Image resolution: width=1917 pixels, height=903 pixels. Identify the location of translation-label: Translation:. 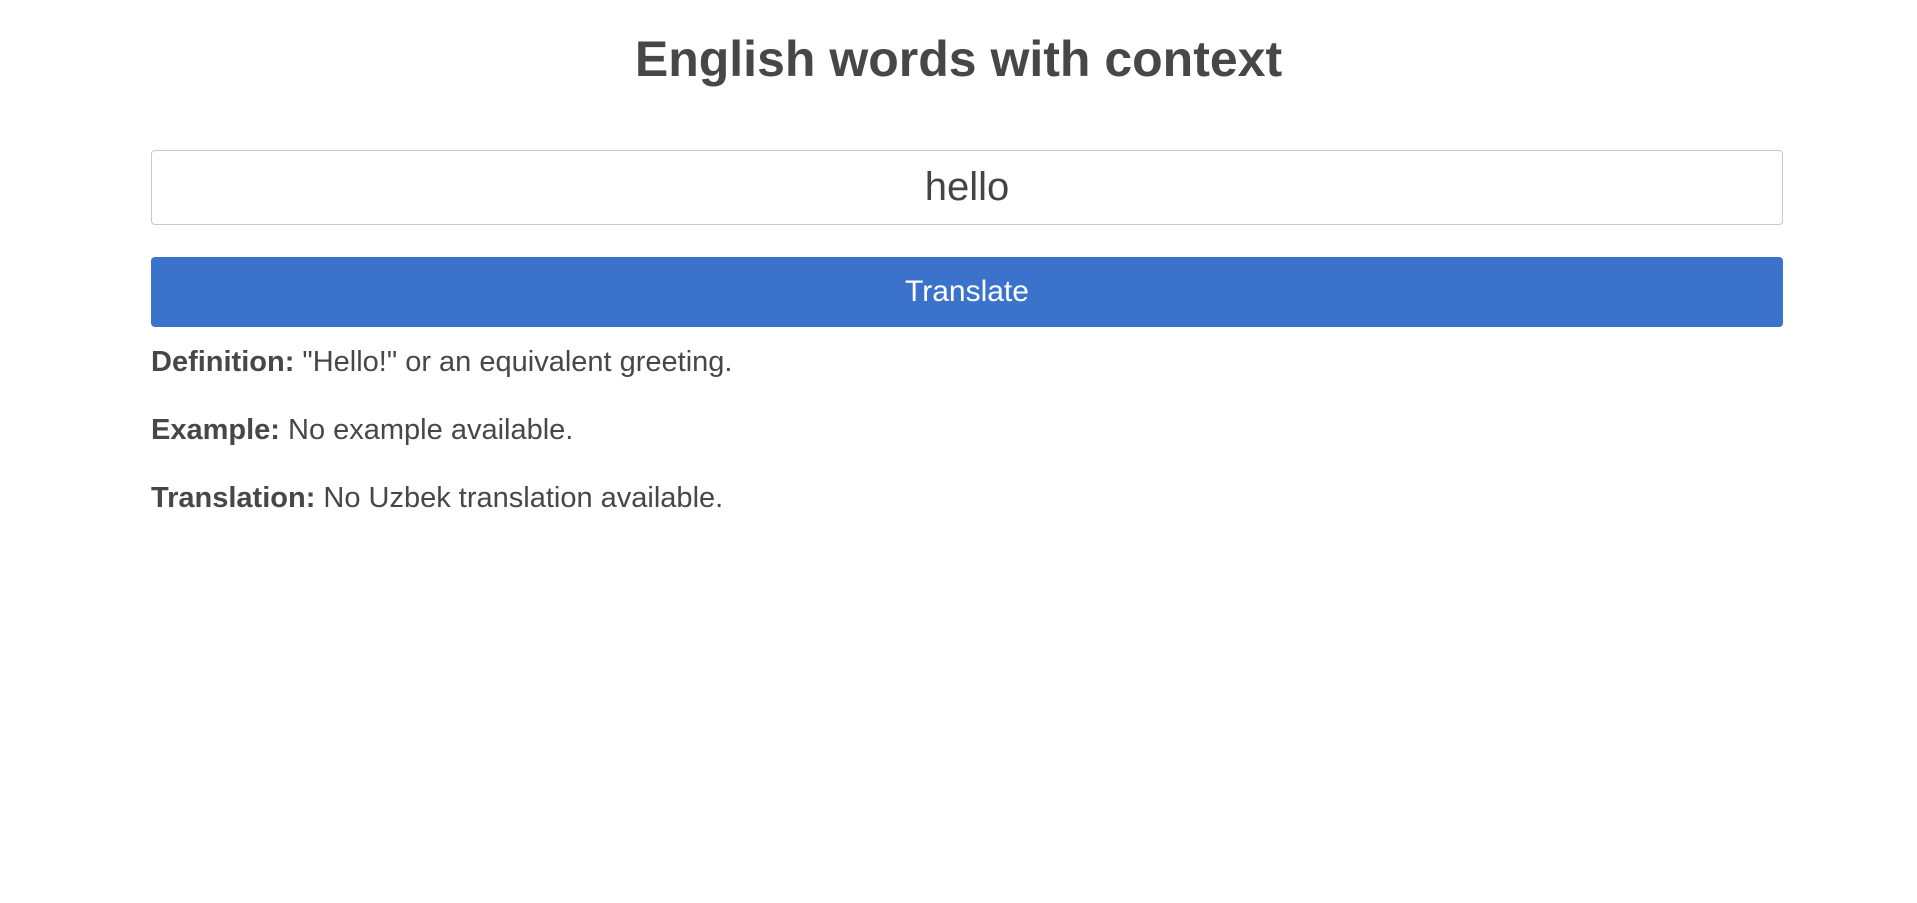
(233, 498).